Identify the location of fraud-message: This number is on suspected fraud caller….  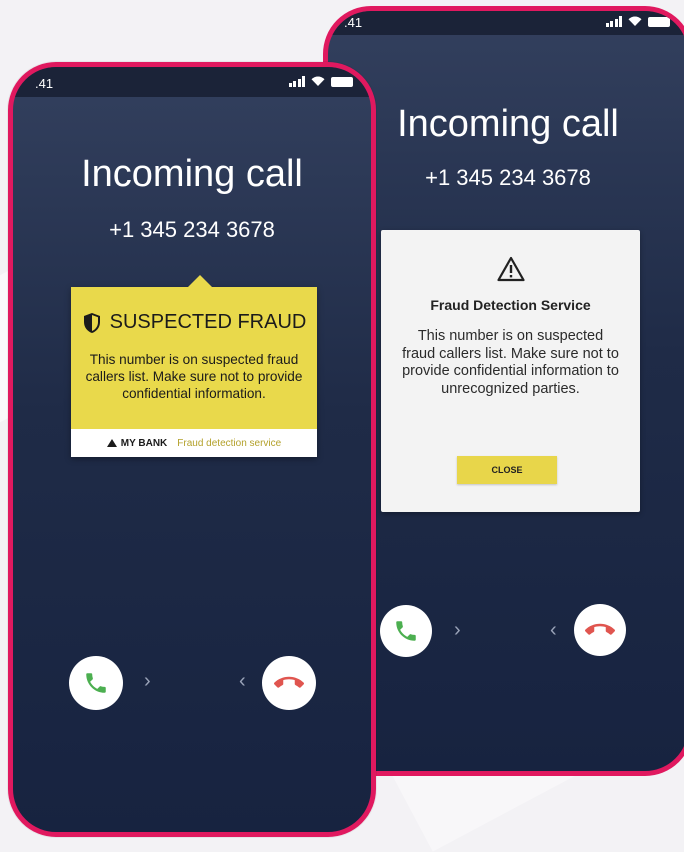
(194, 376).